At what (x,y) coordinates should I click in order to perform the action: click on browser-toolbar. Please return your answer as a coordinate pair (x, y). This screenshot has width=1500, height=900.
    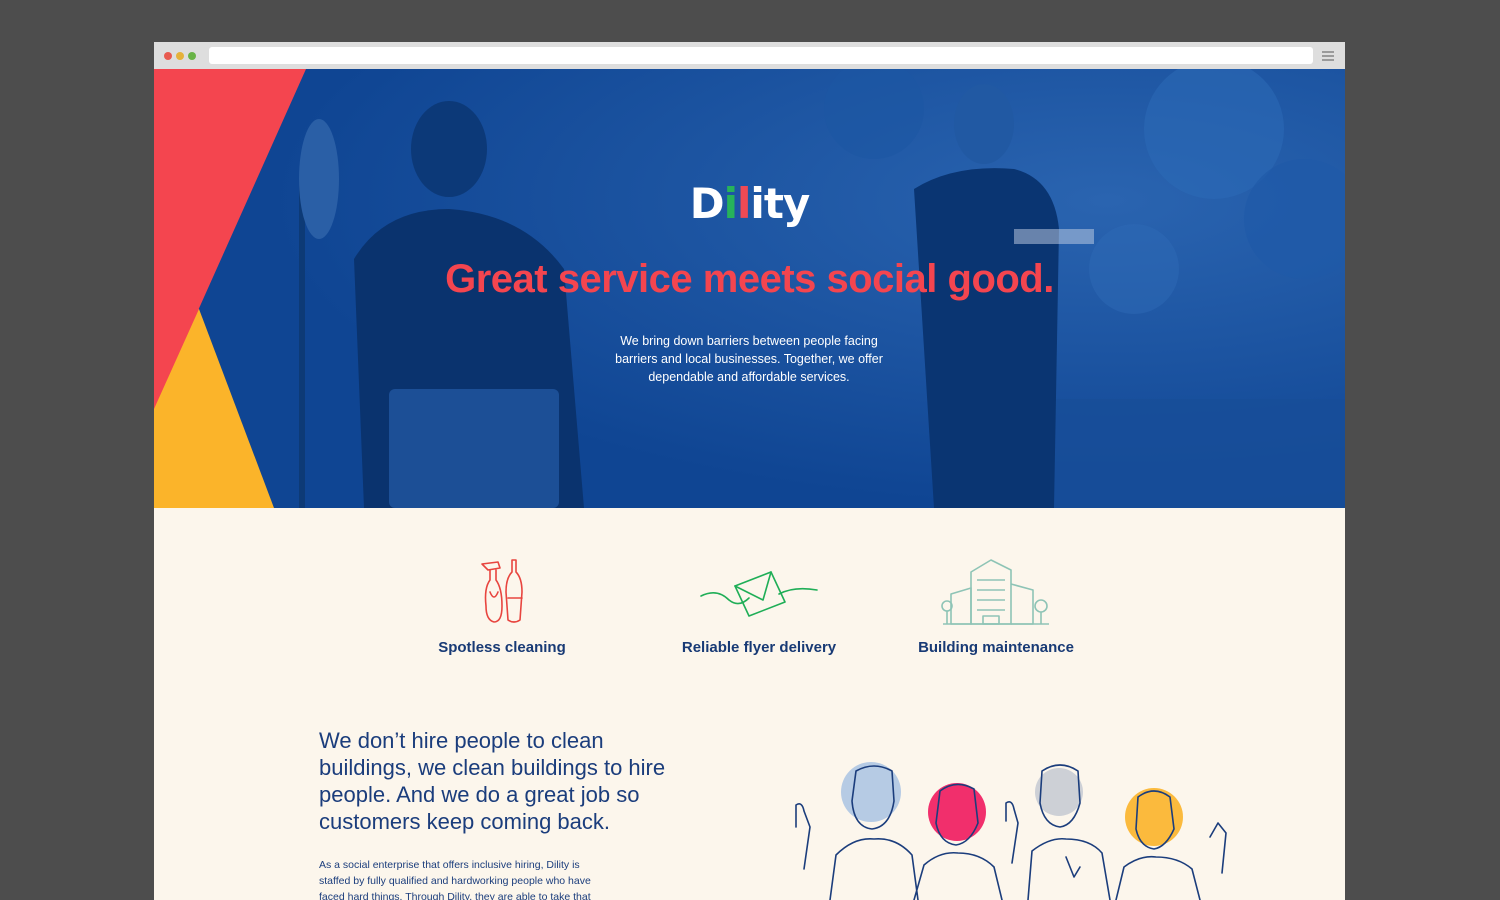
    Looking at the image, I should click on (749, 55).